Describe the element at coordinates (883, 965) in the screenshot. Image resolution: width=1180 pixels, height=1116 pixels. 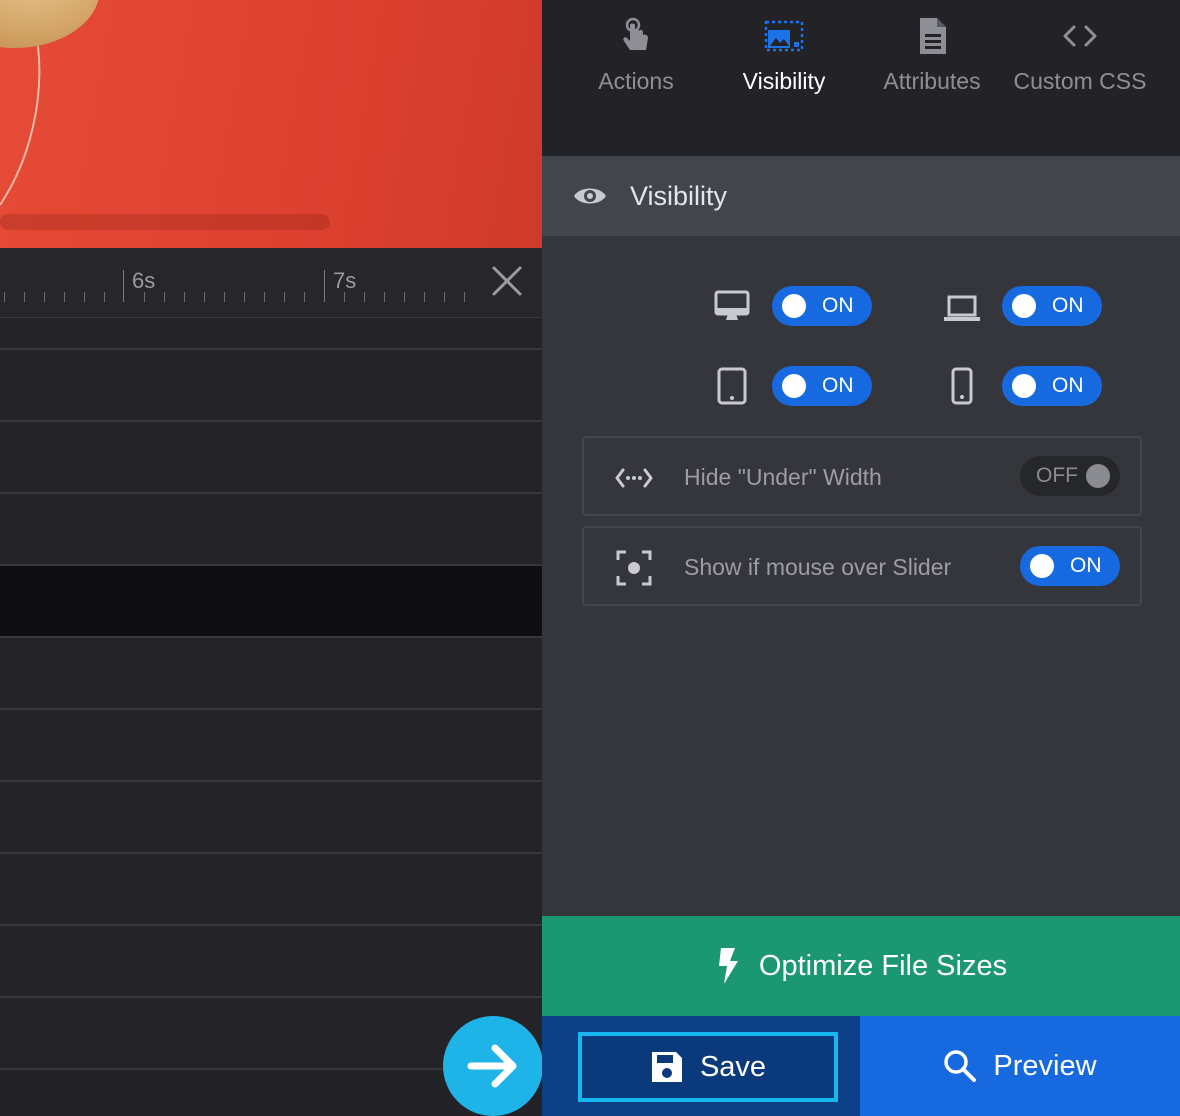
I see `optimize-label: Optimize File Sizes` at that location.